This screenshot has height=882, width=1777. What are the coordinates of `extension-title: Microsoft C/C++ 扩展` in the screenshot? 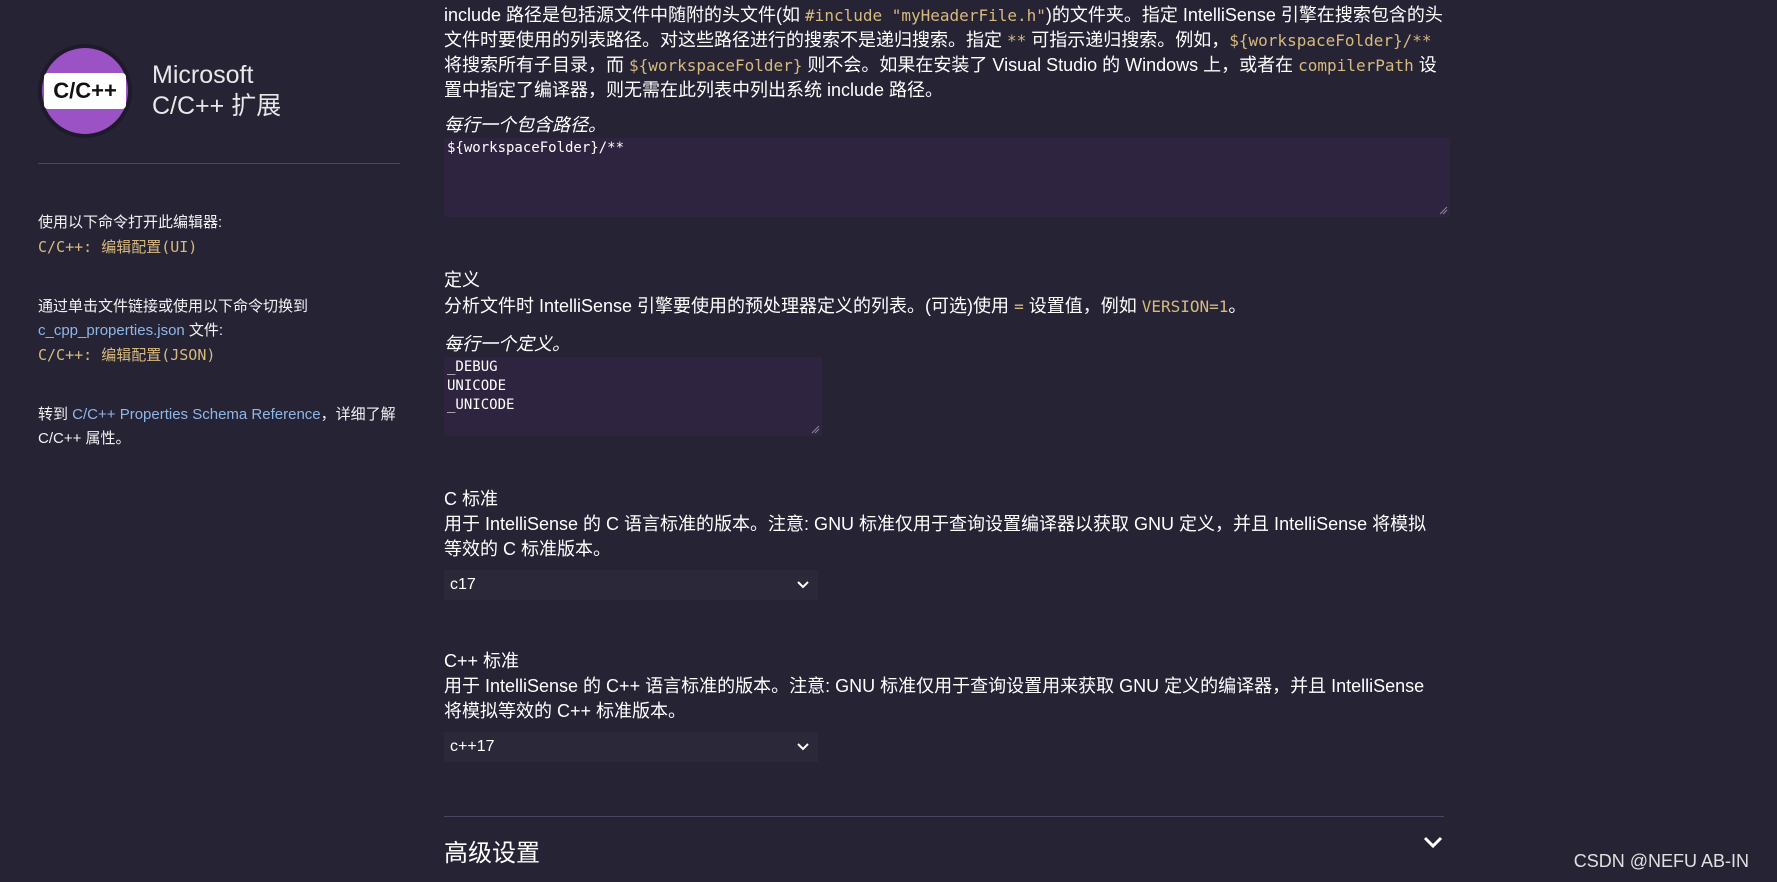 It's located at (216, 91).